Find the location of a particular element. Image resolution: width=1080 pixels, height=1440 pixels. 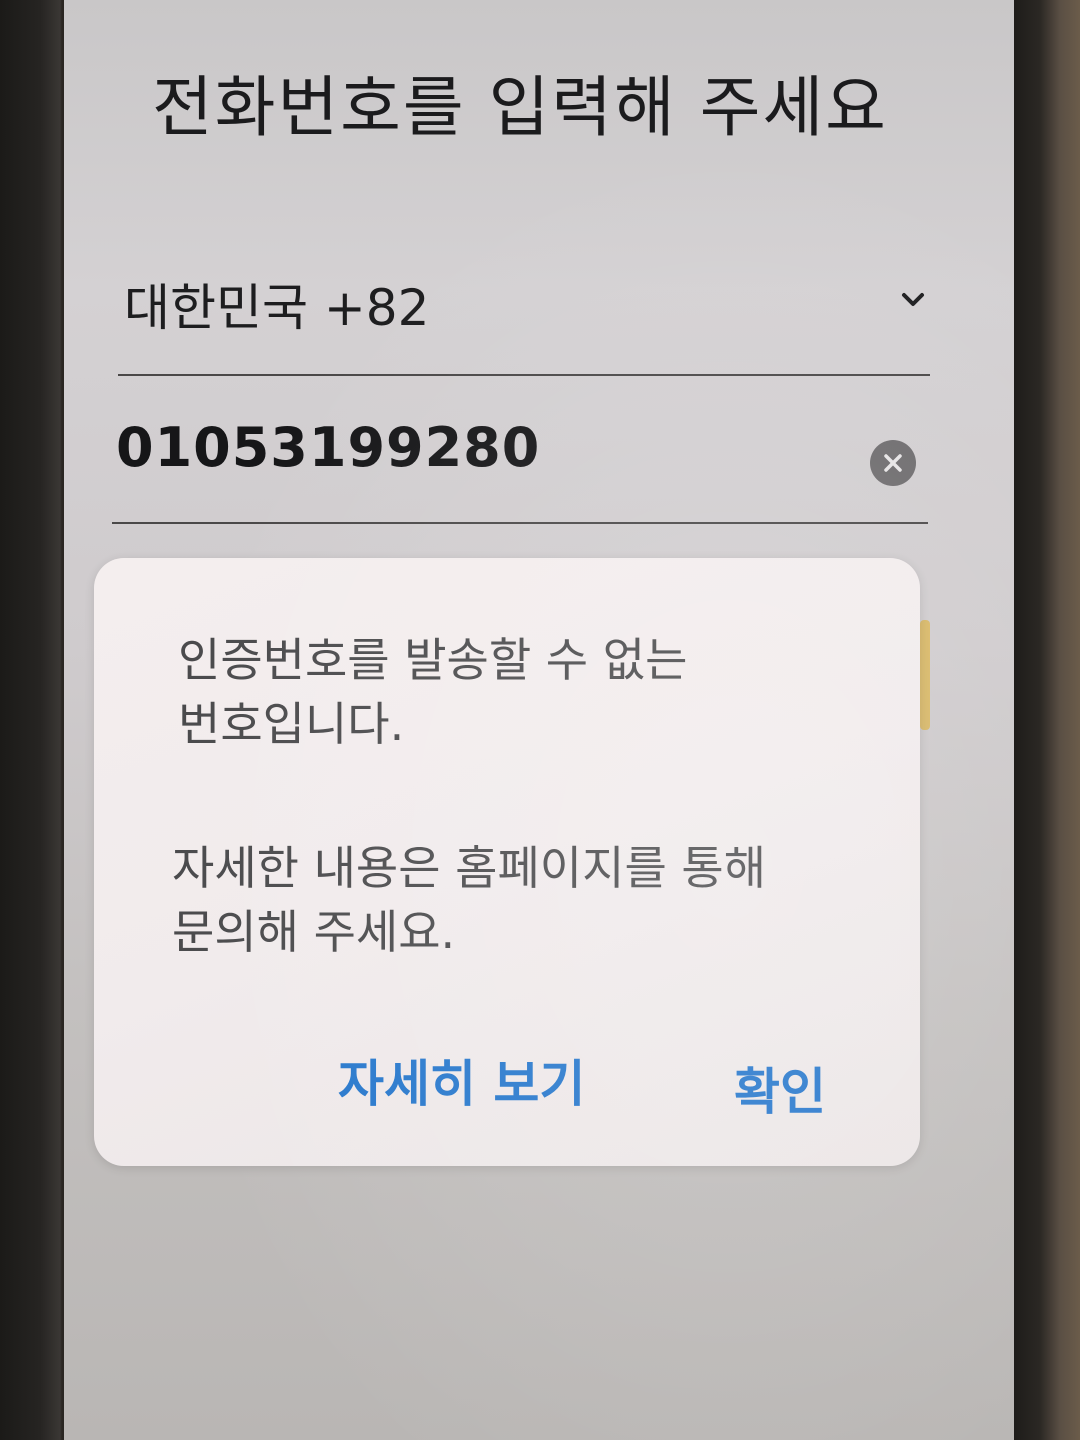

country-code-value: 대한민국 +82 is located at coordinates (277, 308).